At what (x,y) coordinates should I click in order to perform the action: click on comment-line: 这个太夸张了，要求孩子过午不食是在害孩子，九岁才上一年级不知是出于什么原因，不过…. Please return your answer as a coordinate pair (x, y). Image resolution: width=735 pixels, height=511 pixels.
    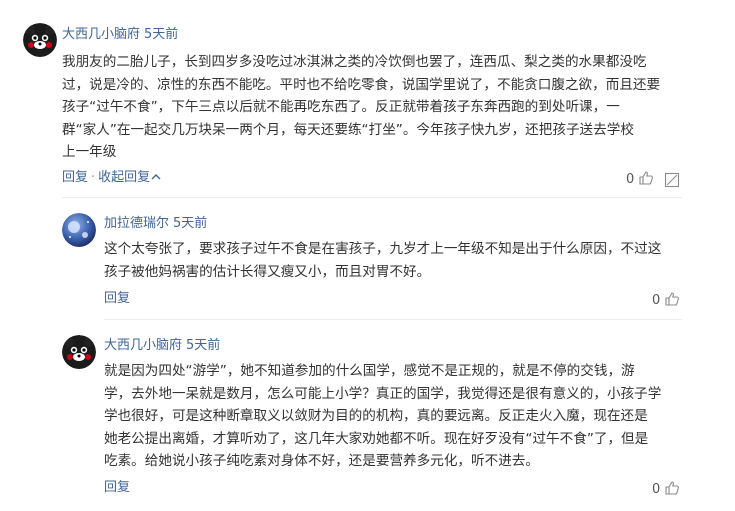
    Looking at the image, I should click on (383, 249).